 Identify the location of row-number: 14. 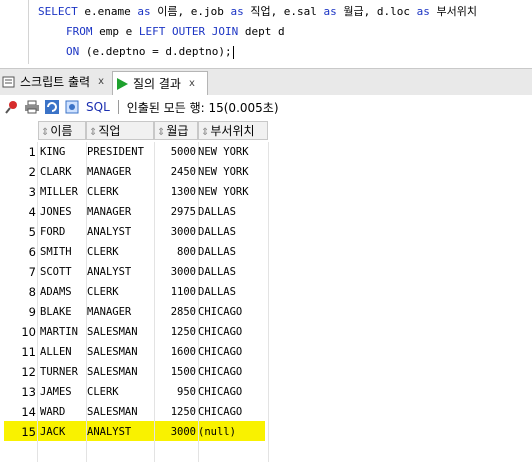
(18, 412).